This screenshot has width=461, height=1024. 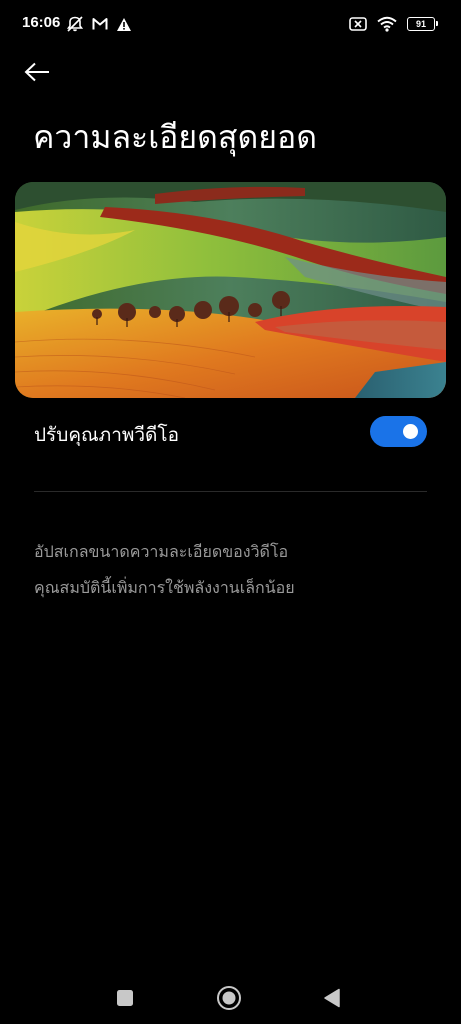 I want to click on home-button, so click(x=229, y=998).